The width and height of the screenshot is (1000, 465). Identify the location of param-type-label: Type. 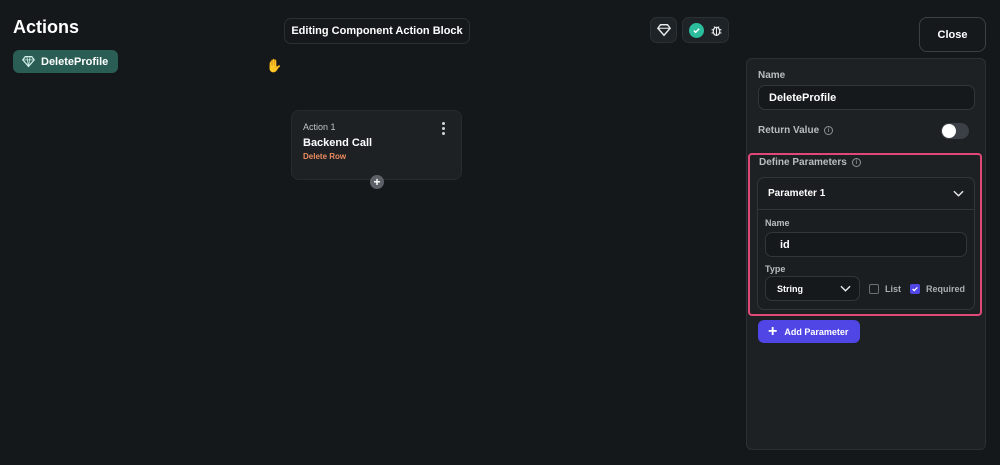
(775, 269).